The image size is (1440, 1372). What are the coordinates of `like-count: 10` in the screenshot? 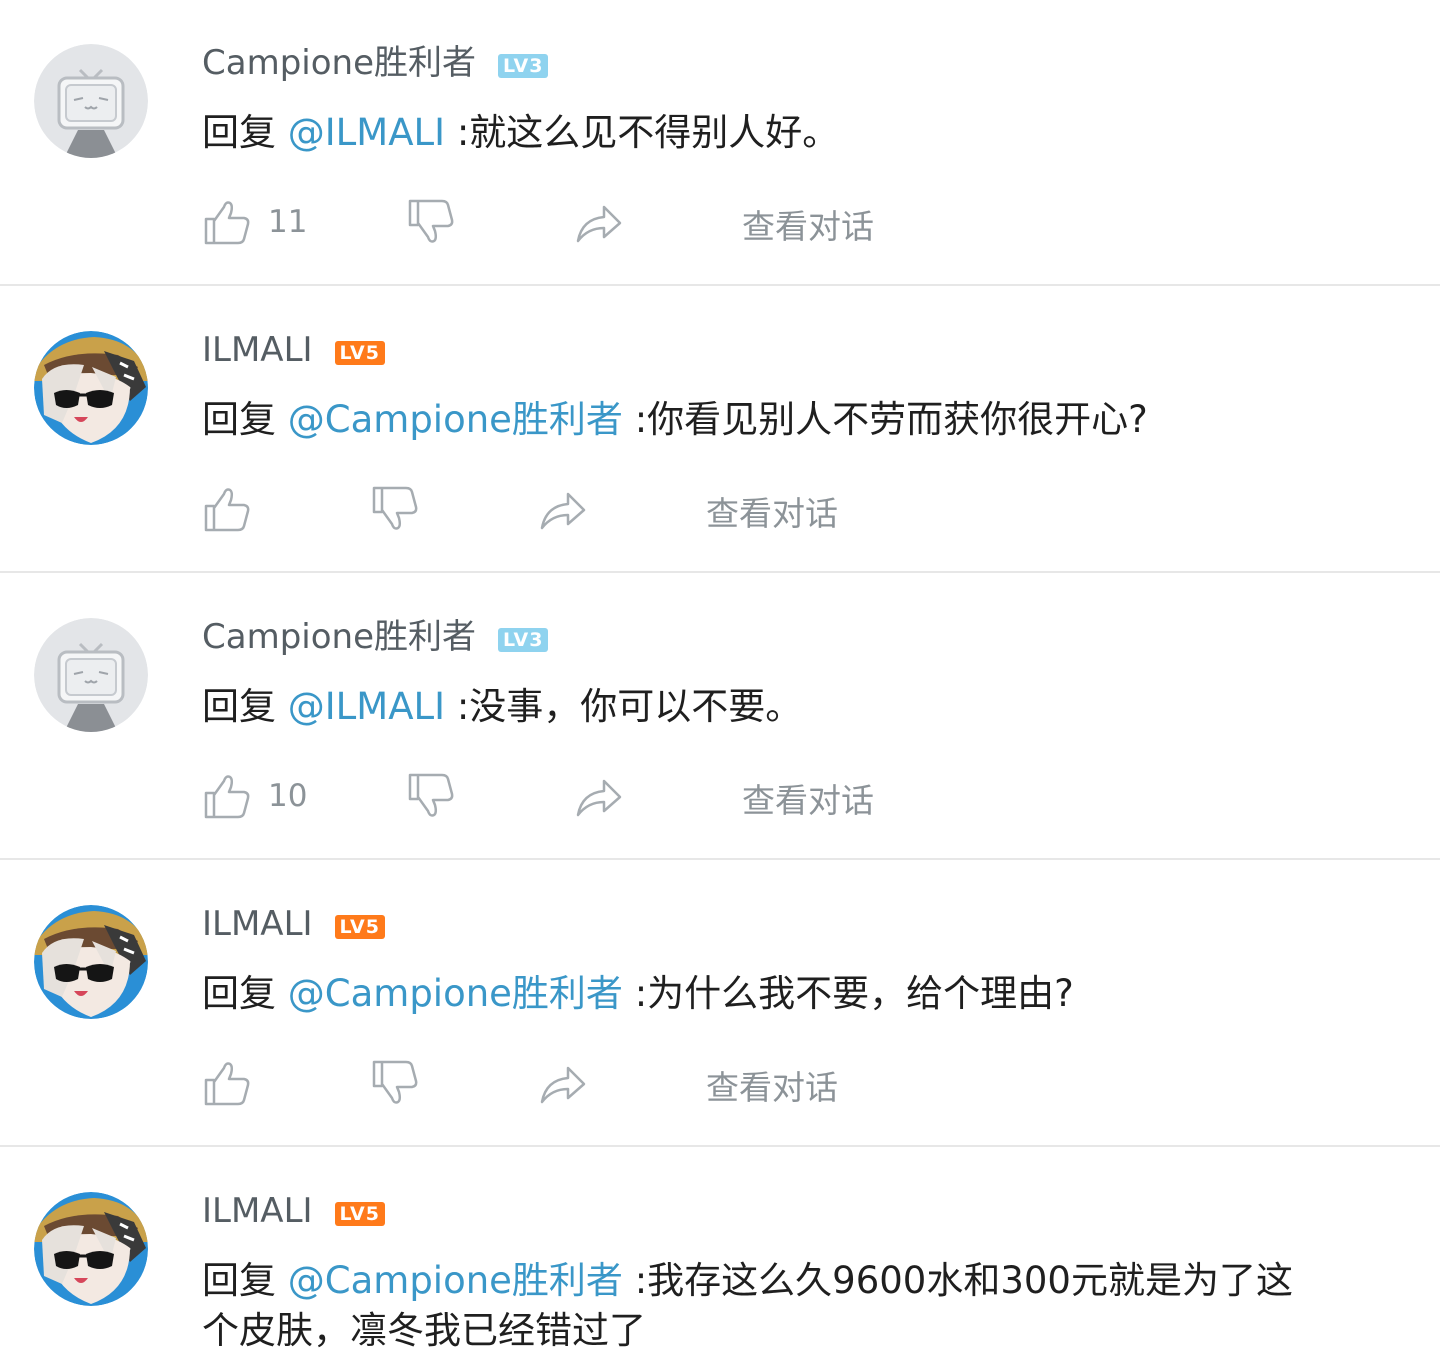 It's located at (288, 796).